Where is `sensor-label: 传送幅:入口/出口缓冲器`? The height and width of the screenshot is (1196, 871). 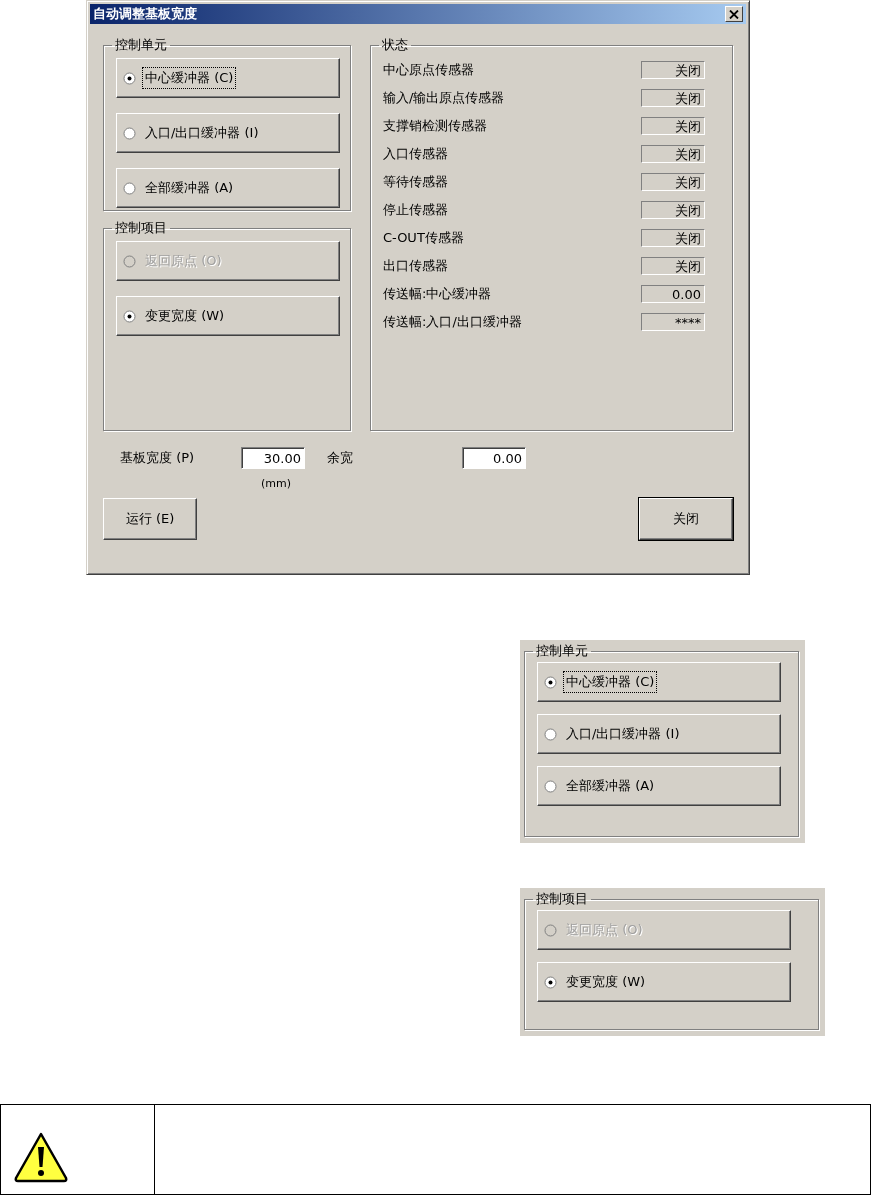
sensor-label: 传送幅:入口/出口缓冲器 is located at coordinates (452, 322).